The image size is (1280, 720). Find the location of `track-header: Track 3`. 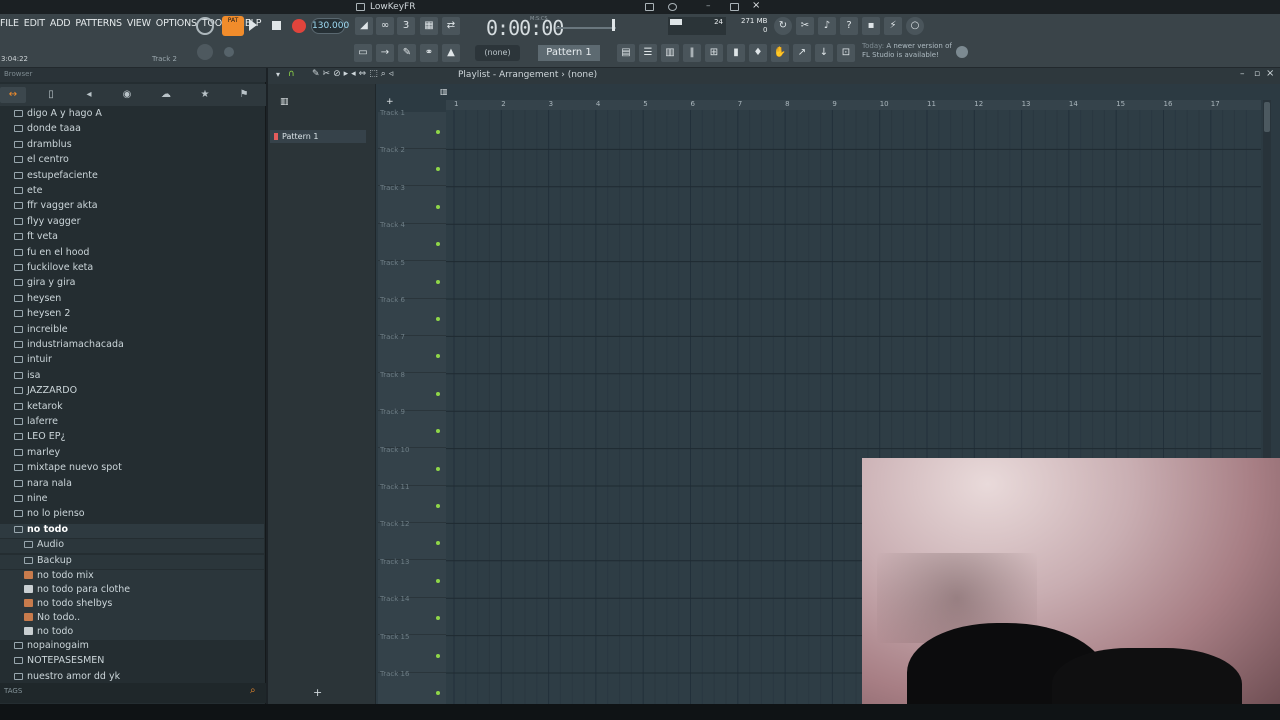

track-header: Track 3 is located at coordinates (412, 204).